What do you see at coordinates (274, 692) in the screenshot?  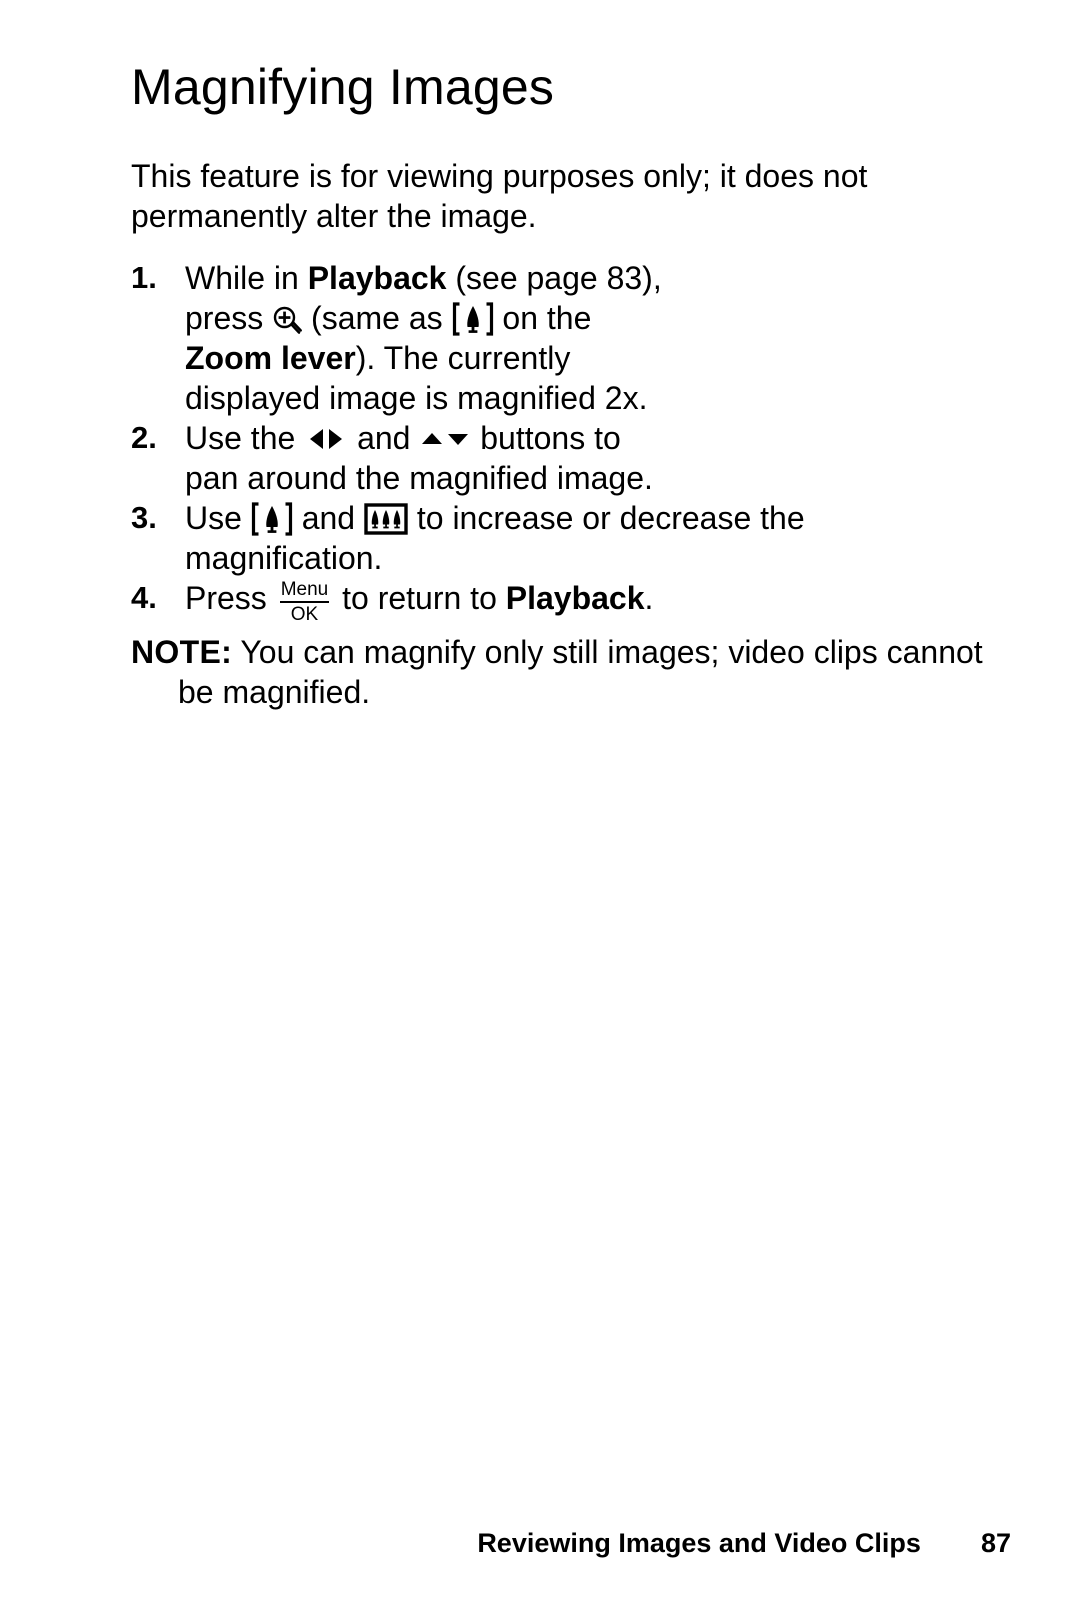 I see `note-text-line-2: be magnified.` at bounding box center [274, 692].